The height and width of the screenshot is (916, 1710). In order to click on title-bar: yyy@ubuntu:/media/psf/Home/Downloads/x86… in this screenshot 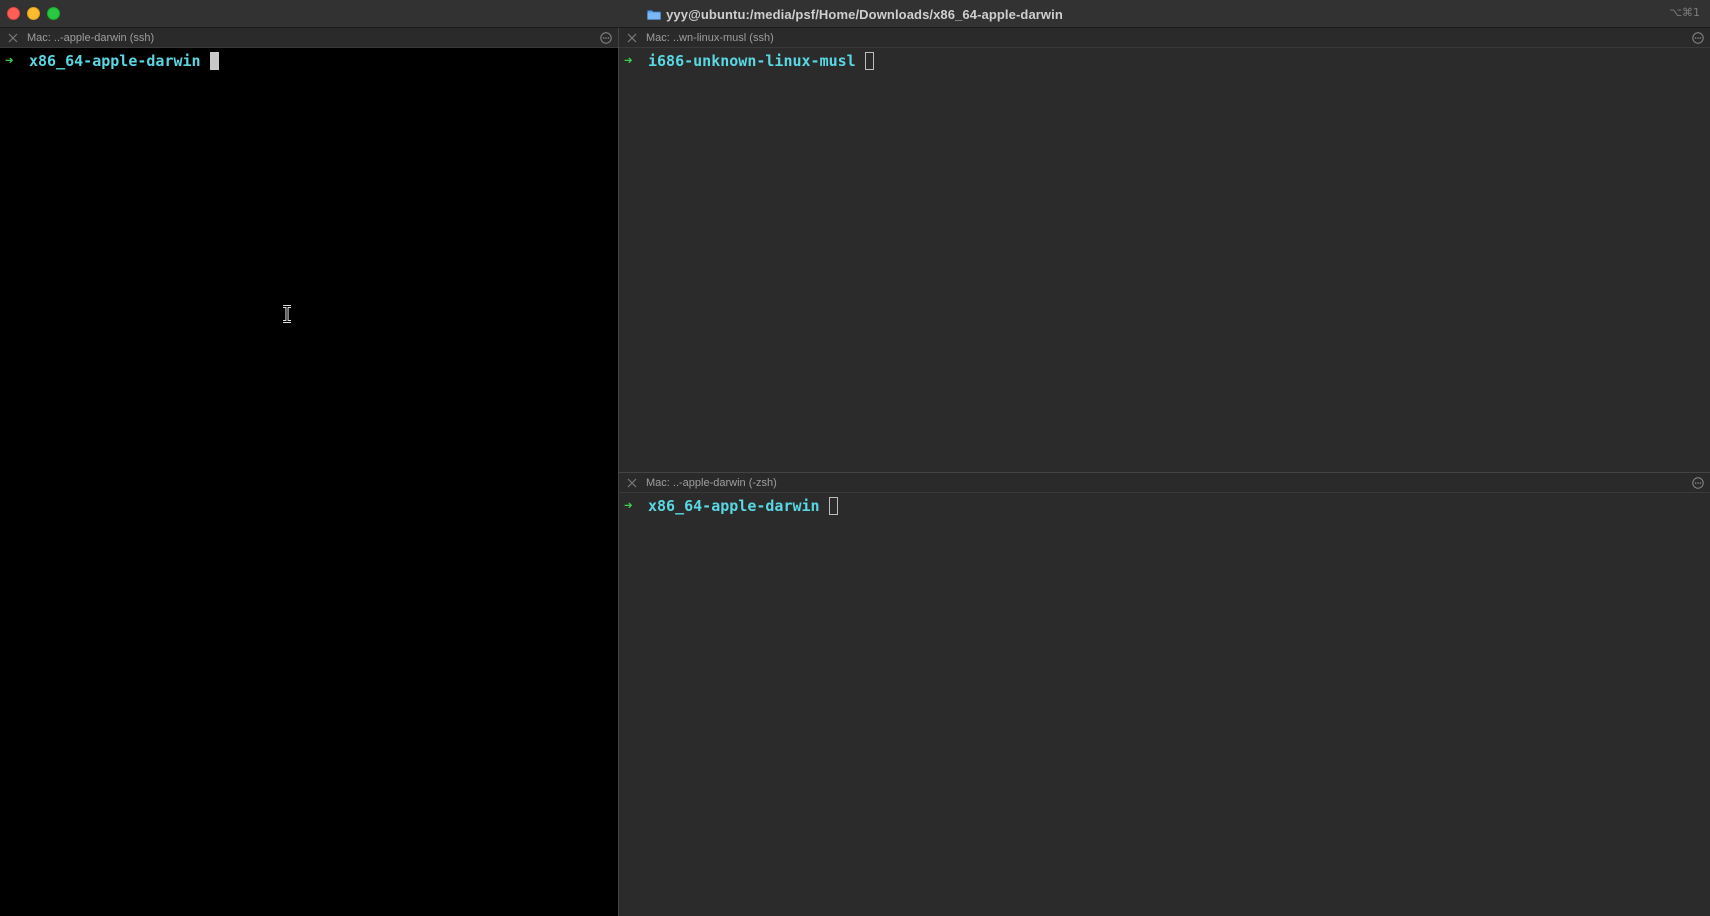, I will do `click(855, 14)`.